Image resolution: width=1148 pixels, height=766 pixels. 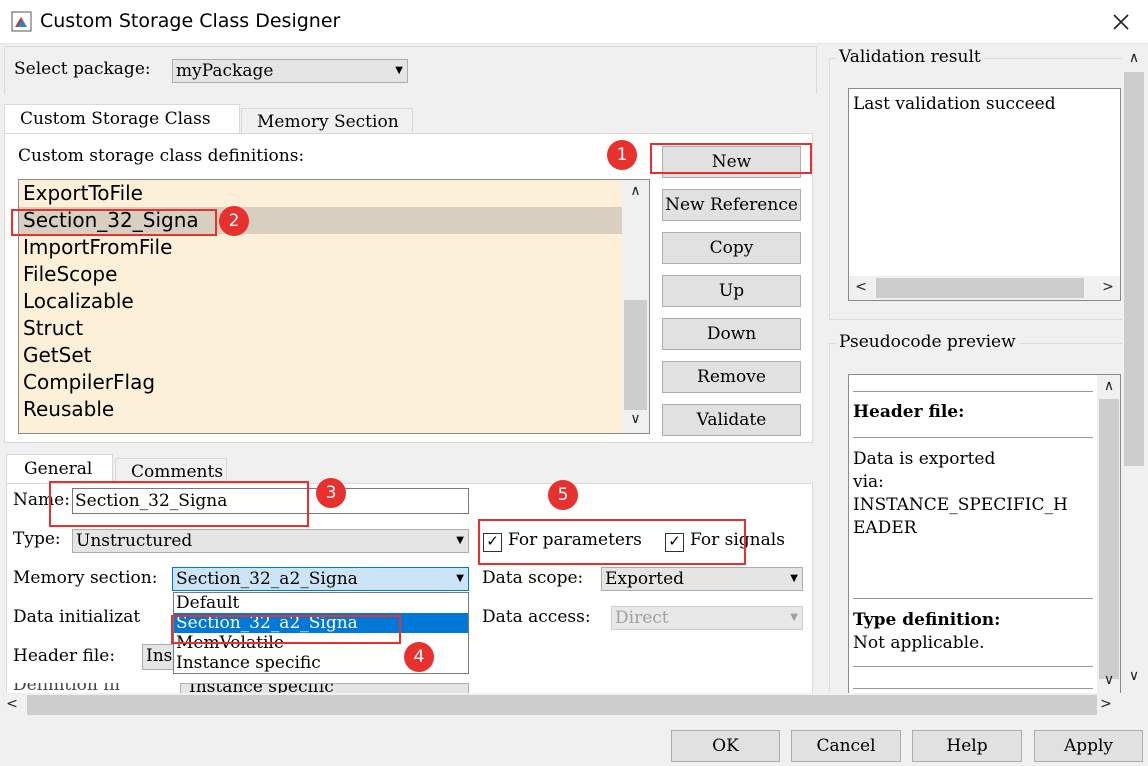 I want to click on window-vscroll: ∧ ∨, so click(x=1134, y=370).